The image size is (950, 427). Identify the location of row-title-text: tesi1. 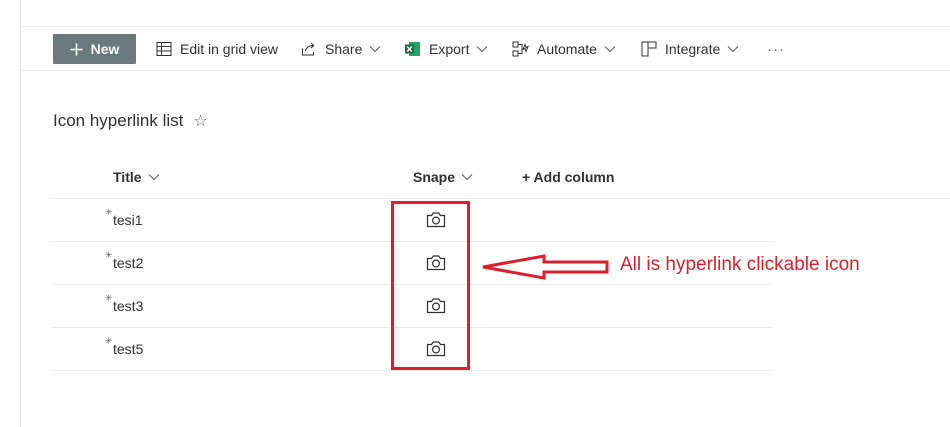
(128, 220).